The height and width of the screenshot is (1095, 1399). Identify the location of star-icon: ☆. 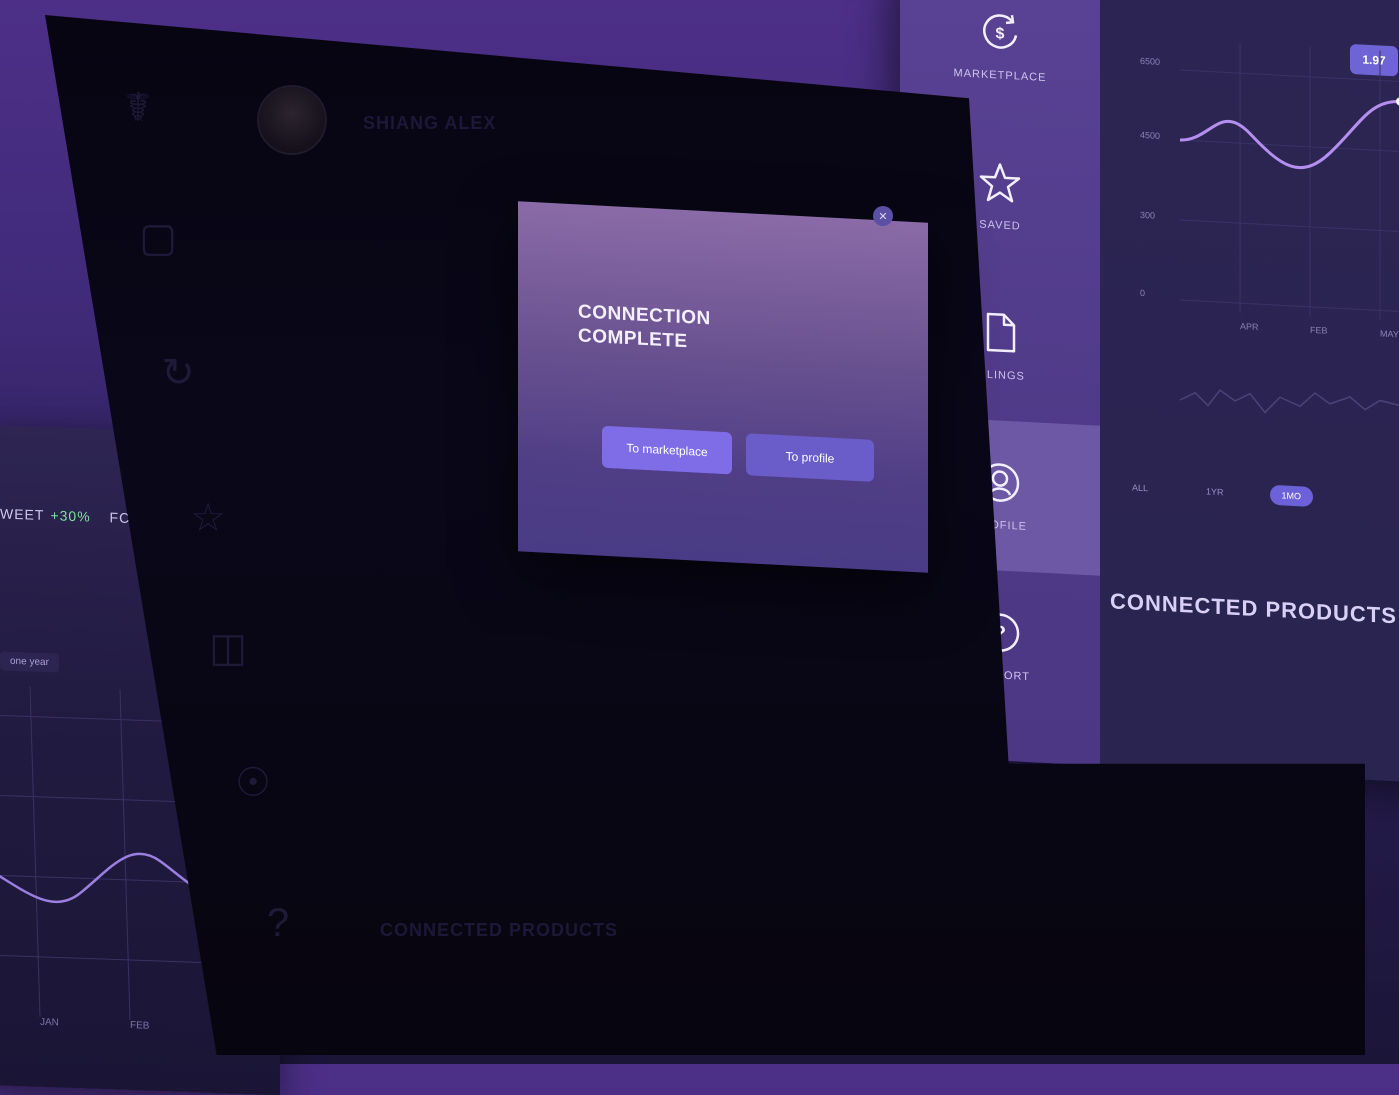
(208, 518).